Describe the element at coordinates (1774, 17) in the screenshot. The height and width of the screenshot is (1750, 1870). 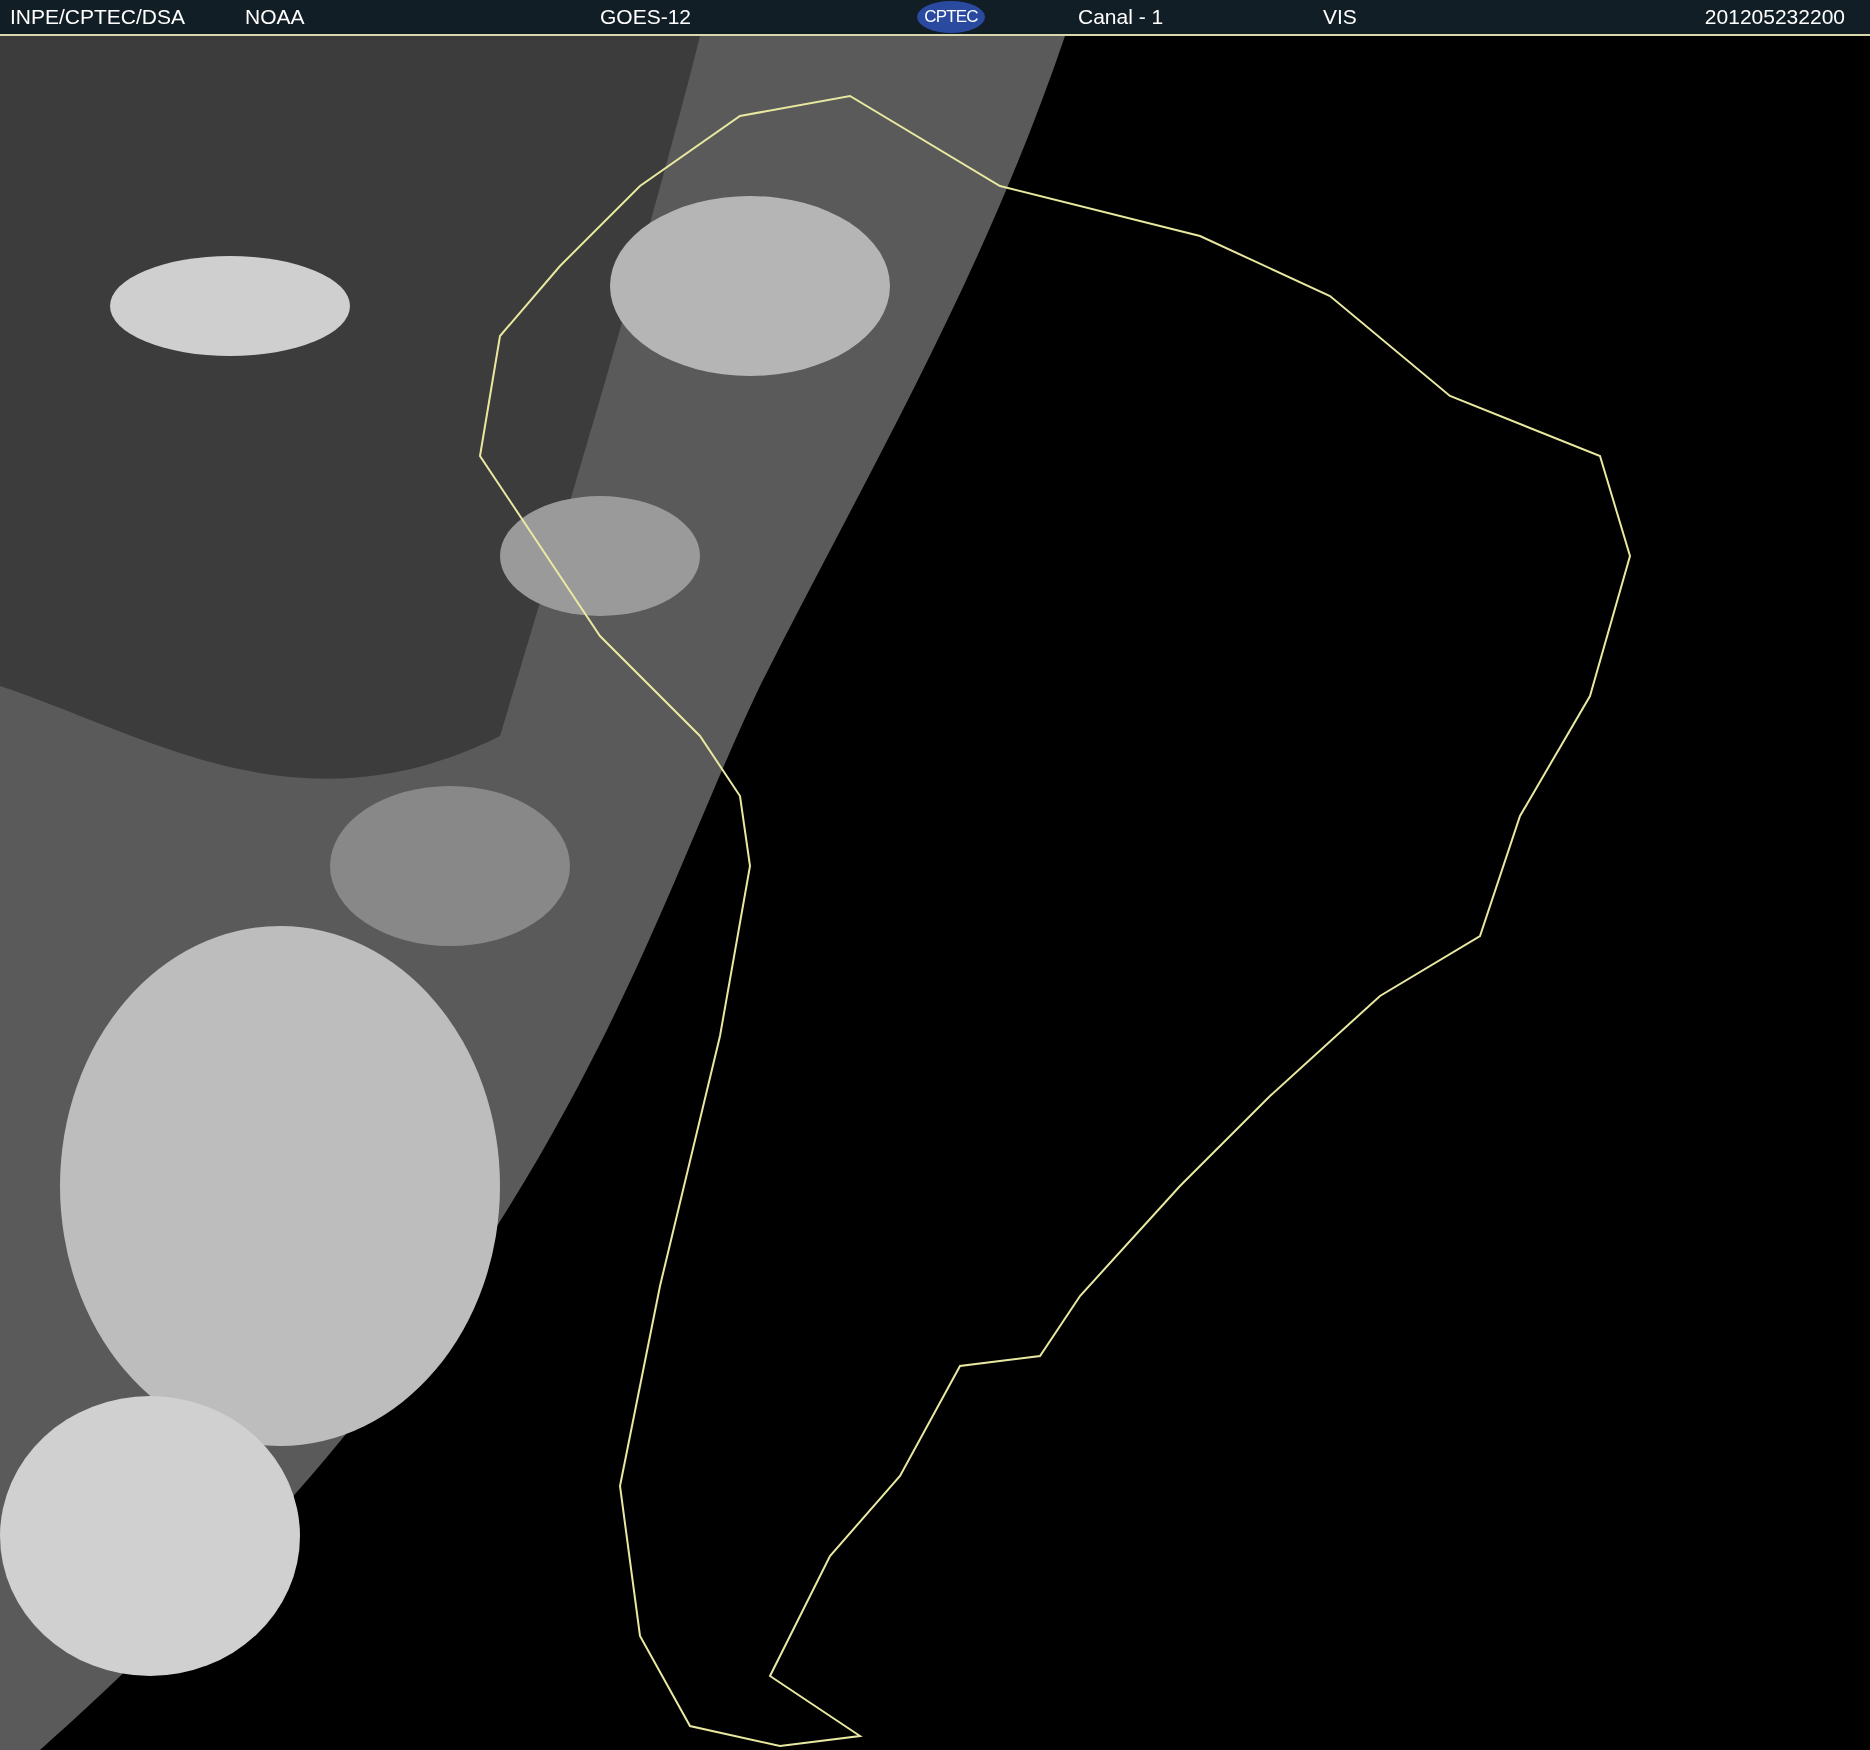
I see `header-label: 201205232200` at that location.